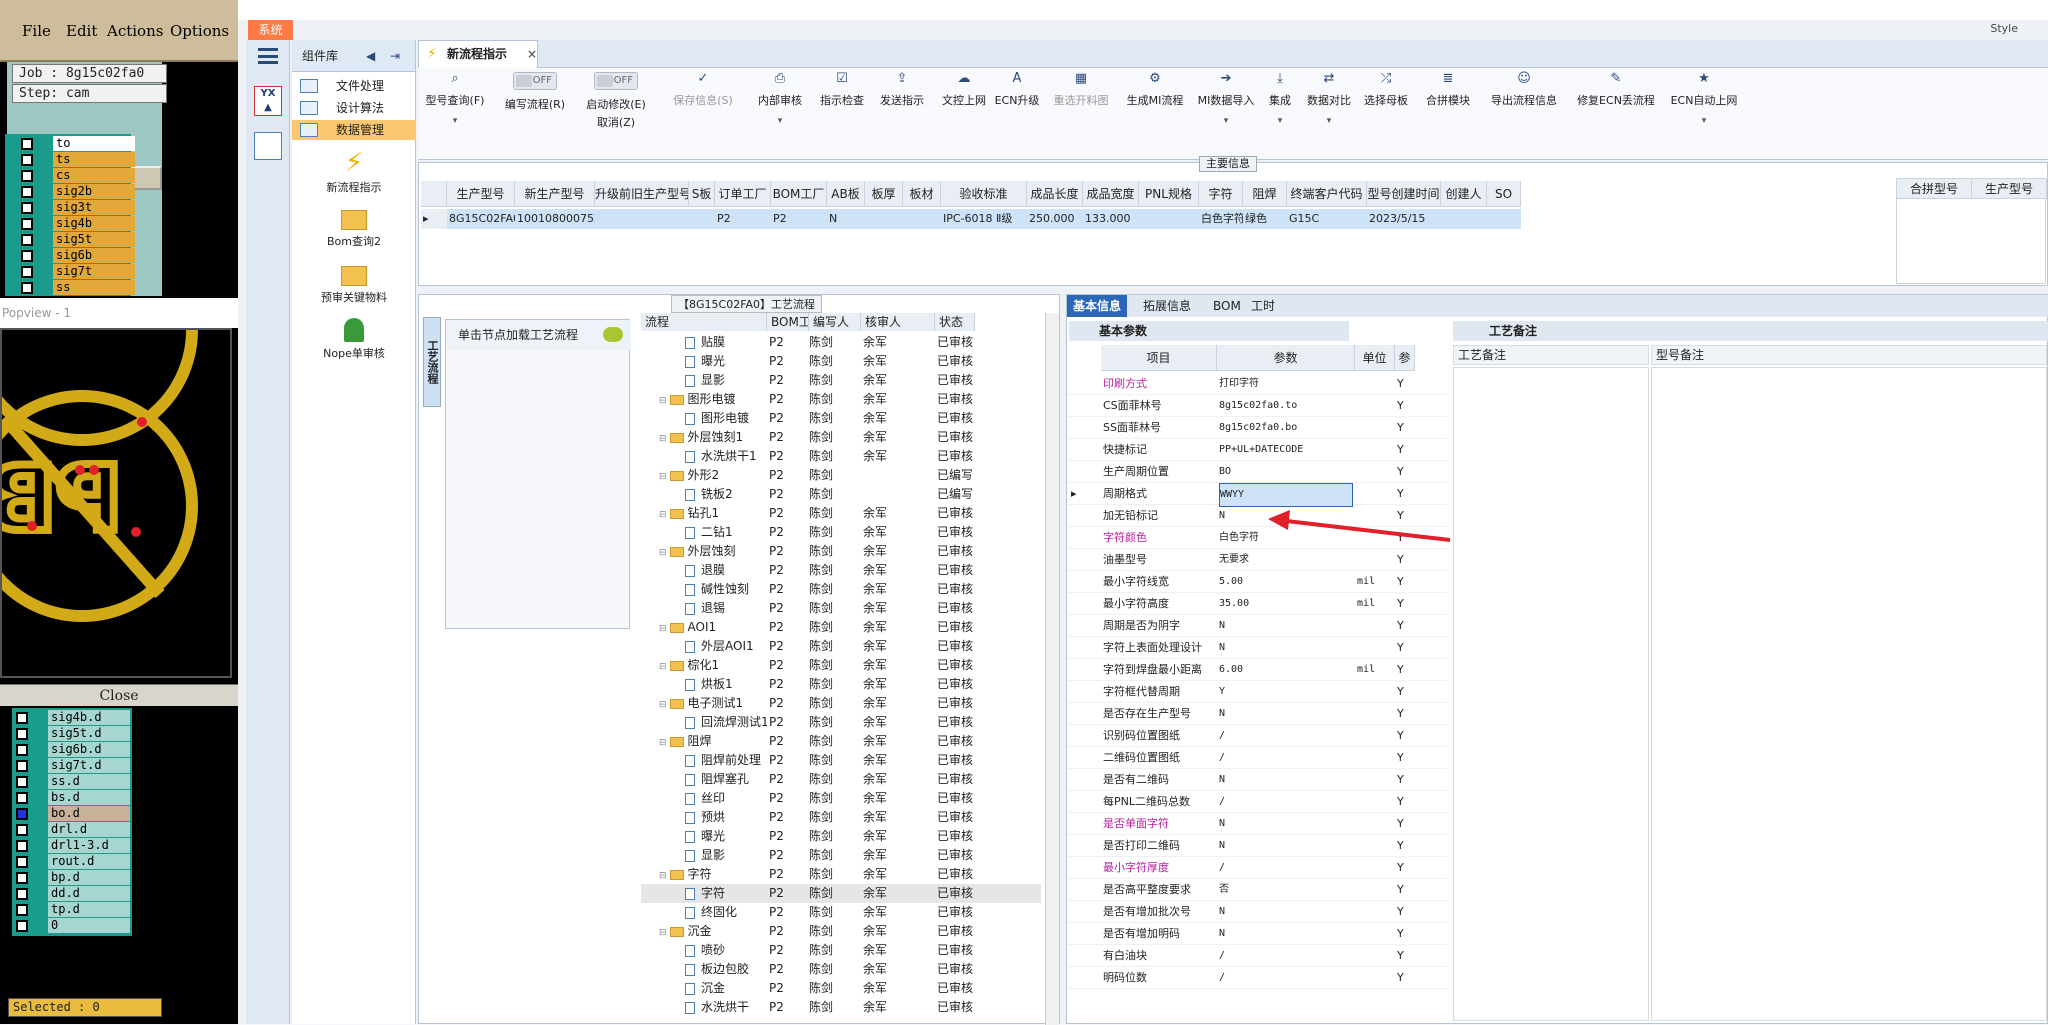 The image size is (2048, 1025). I want to click on param-value: Y, so click(1286, 692).